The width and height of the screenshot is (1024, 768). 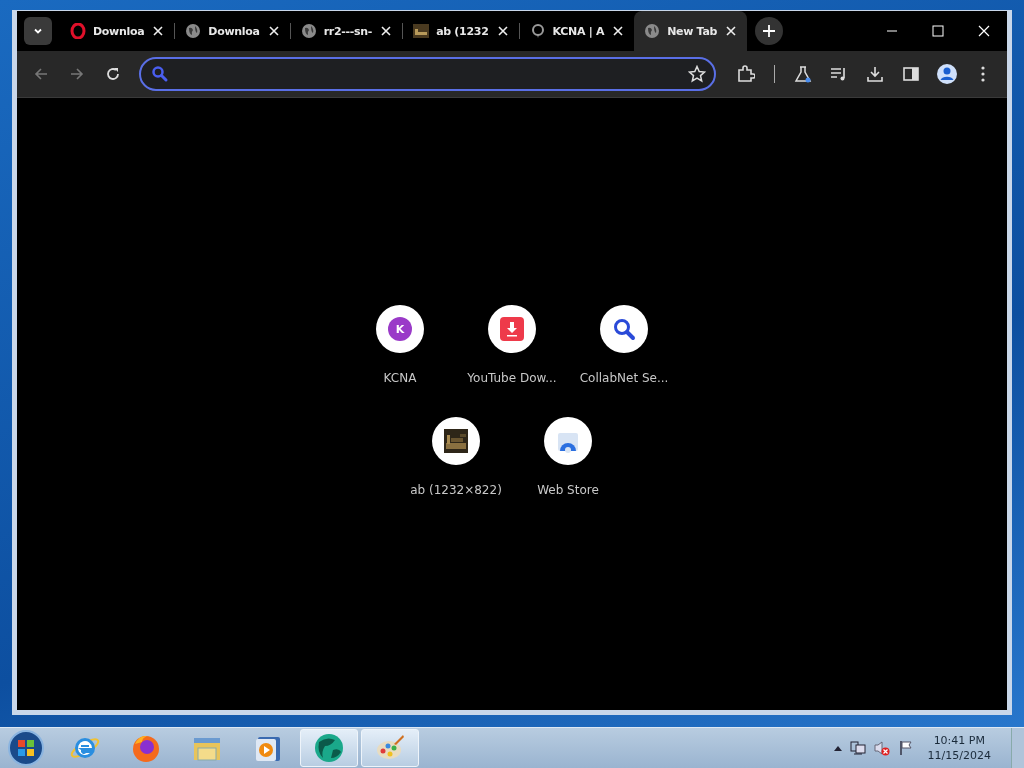 What do you see at coordinates (577, 31) in the screenshot?
I see `browser-tab: KCNA | A` at bounding box center [577, 31].